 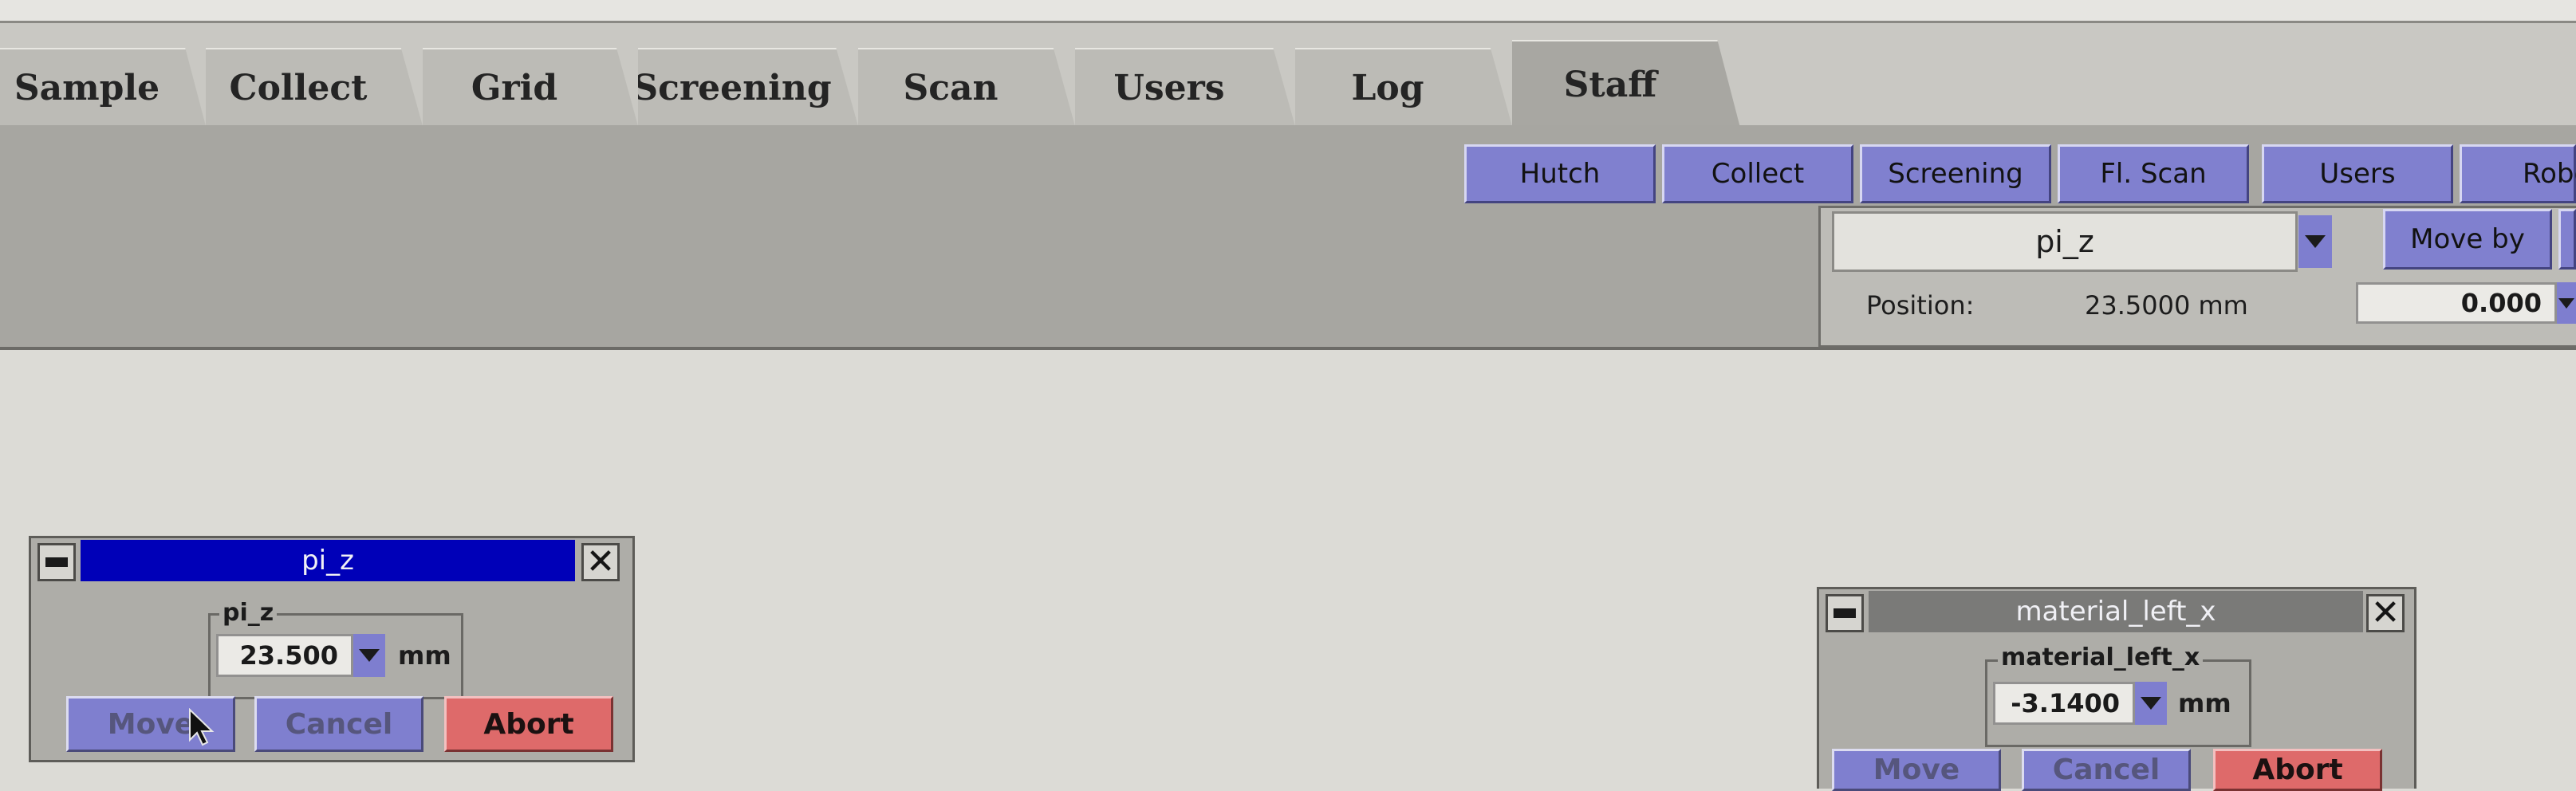 I want to click on screening-button-label: Screening, so click(x=1955, y=174).